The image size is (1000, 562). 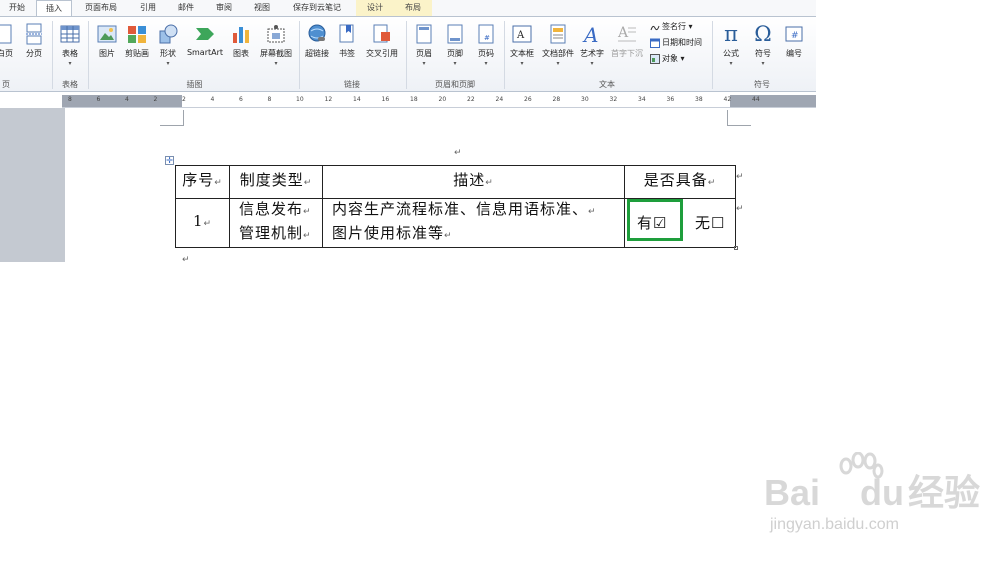 I want to click on group-text-label: 文本, so click(x=607, y=84).